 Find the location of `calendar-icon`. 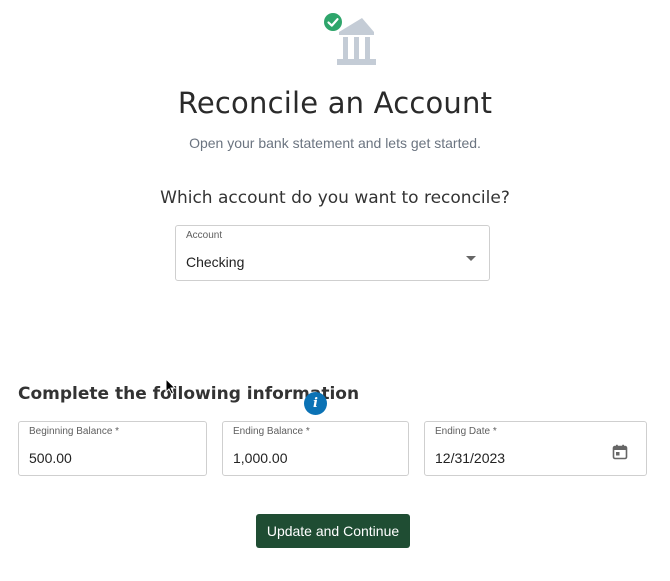

calendar-icon is located at coordinates (620, 452).